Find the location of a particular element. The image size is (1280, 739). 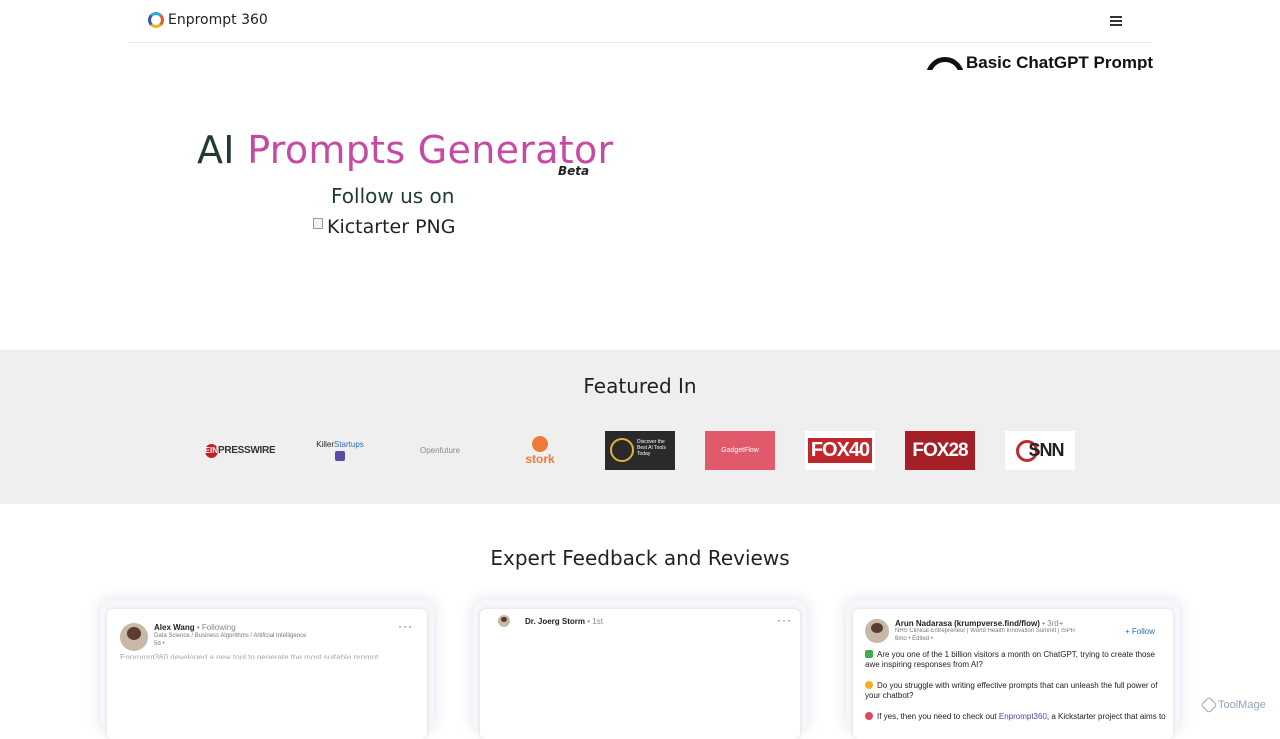

featured-title: Featured In is located at coordinates (640, 386).